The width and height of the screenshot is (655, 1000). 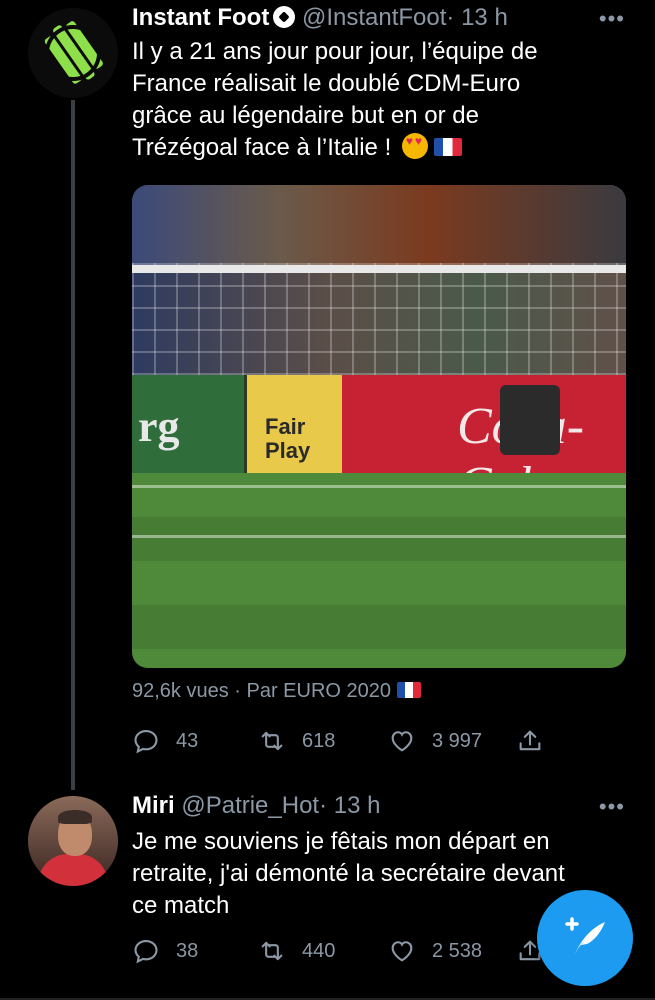 I want to click on author-handle: @Patrie_Hot, so click(x=250, y=805).